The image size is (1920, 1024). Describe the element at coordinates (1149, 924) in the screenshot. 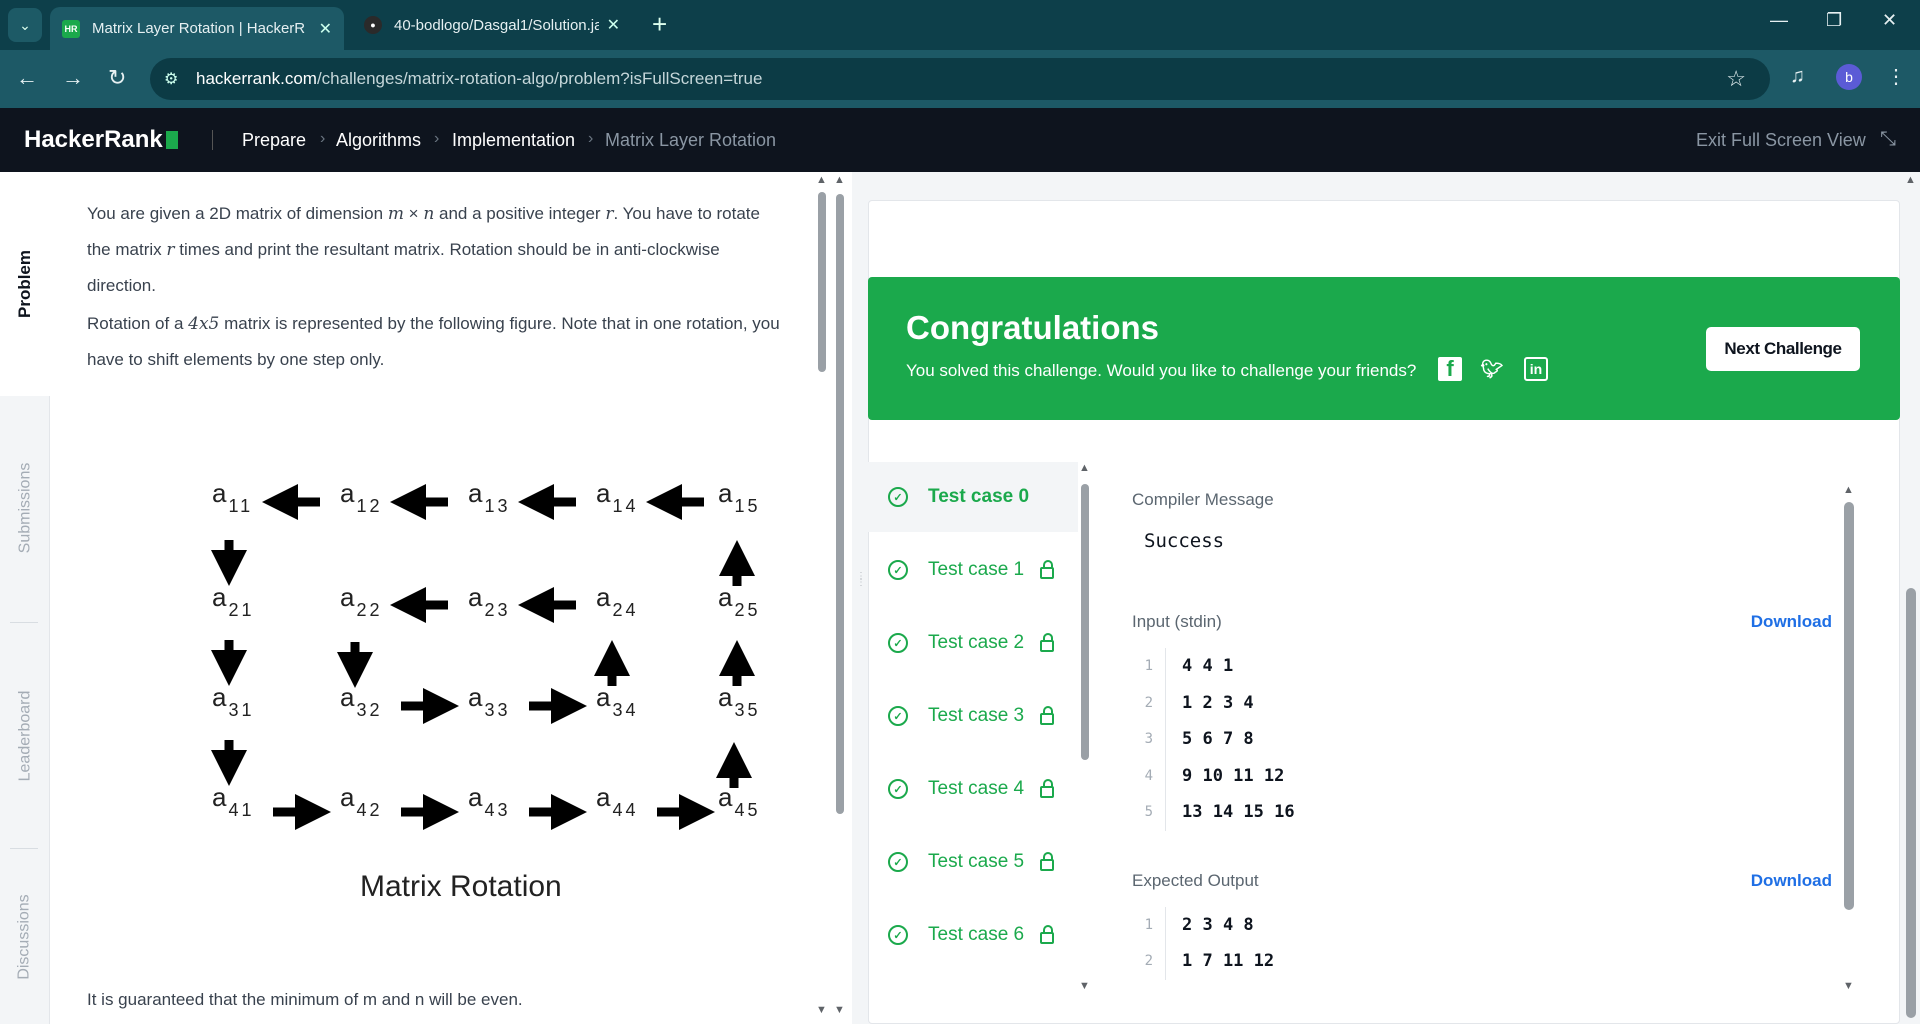

I see `line-number: 1` at that location.